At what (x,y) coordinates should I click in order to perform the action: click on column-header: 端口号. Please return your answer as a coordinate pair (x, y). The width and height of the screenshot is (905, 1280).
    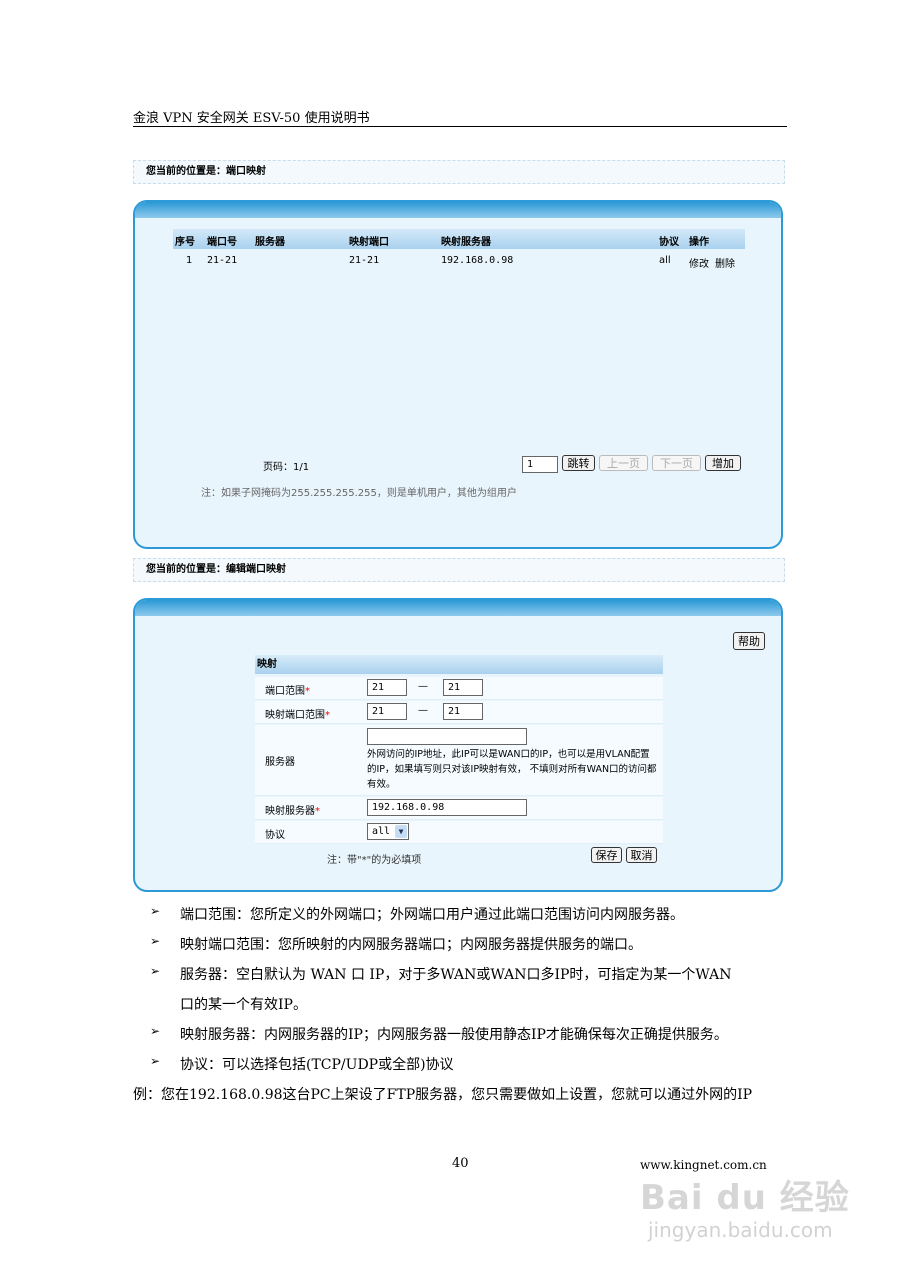
    Looking at the image, I should click on (222, 242).